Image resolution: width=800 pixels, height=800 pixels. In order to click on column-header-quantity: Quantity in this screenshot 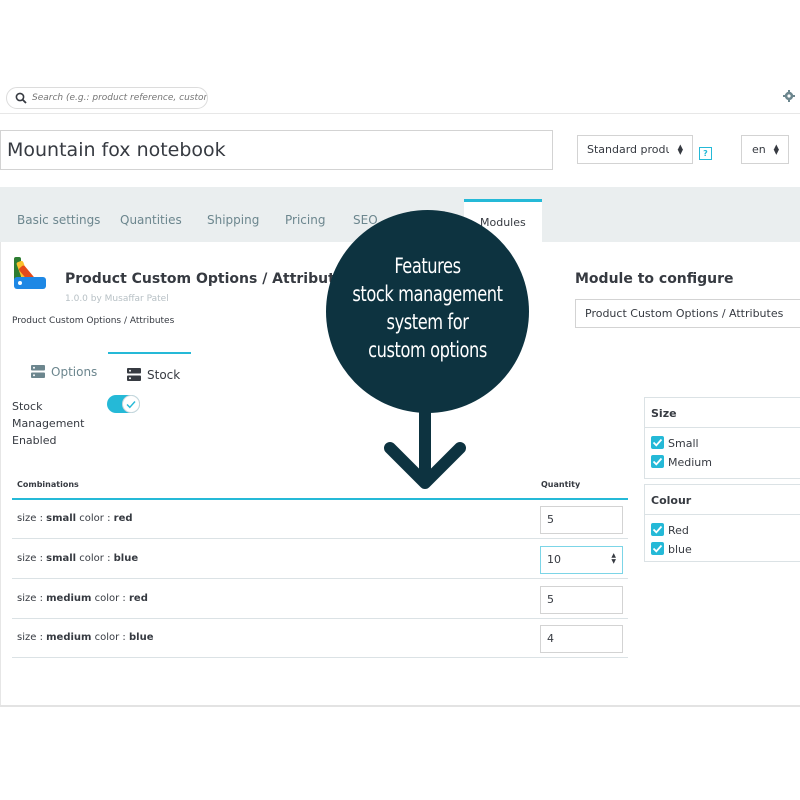, I will do `click(561, 484)`.